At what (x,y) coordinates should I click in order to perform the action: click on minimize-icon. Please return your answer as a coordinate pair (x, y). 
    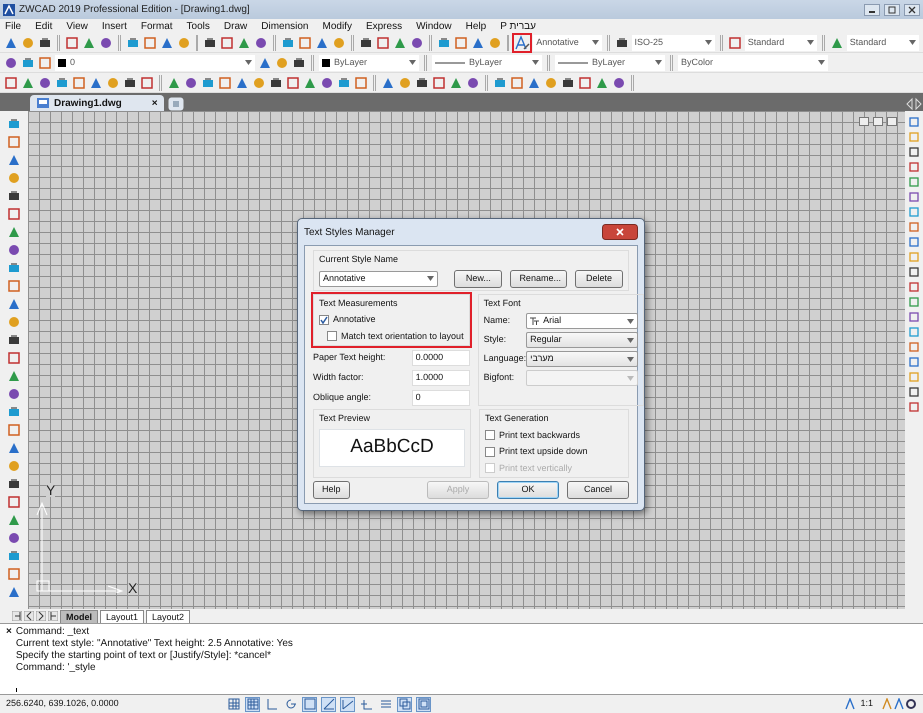
    Looking at the image, I should click on (872, 10).